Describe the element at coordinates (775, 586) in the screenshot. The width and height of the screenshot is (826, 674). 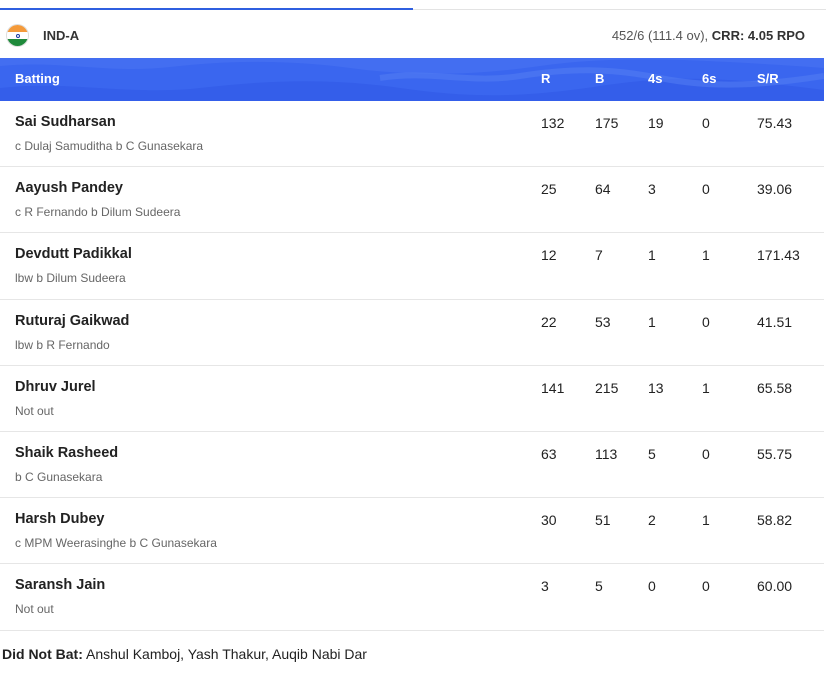
I see `strike-rate-cell: 60.00` at that location.